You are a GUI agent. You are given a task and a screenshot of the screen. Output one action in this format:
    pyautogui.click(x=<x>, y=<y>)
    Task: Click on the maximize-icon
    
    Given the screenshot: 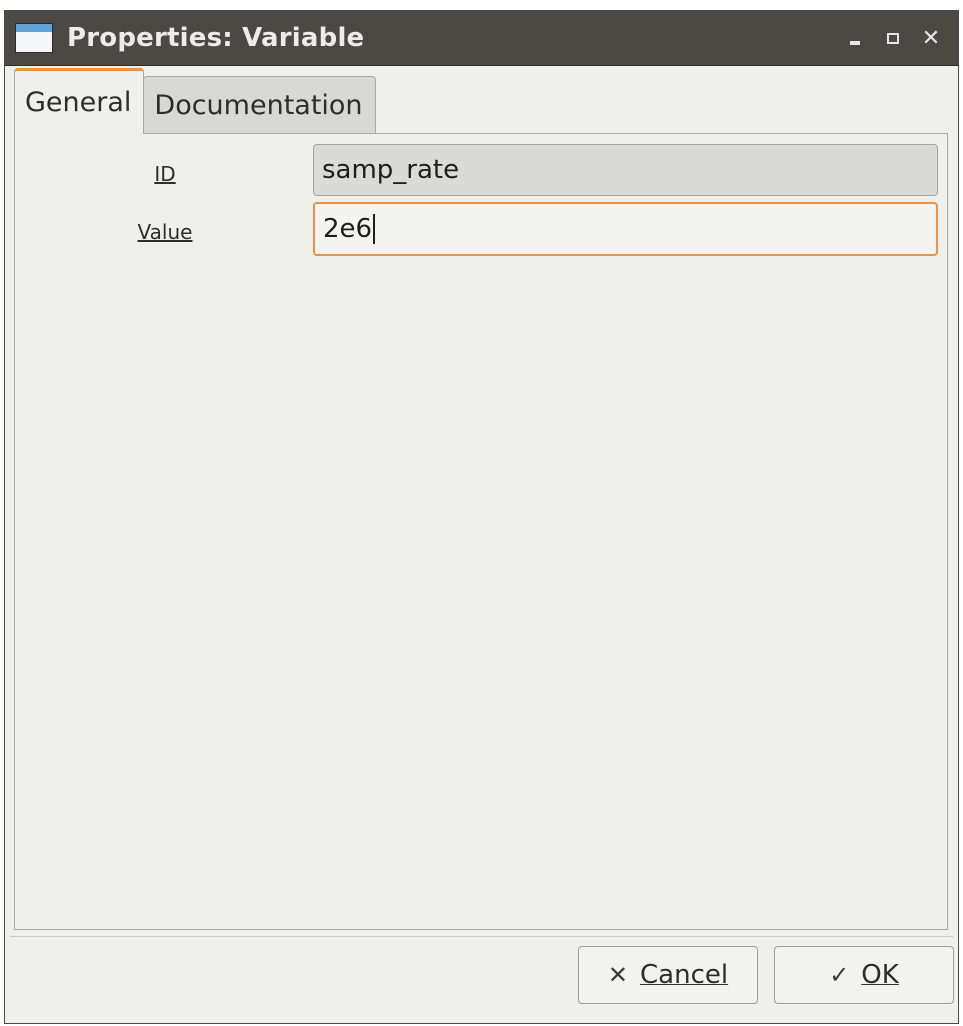 What is the action you would take?
    pyautogui.click(x=893, y=38)
    